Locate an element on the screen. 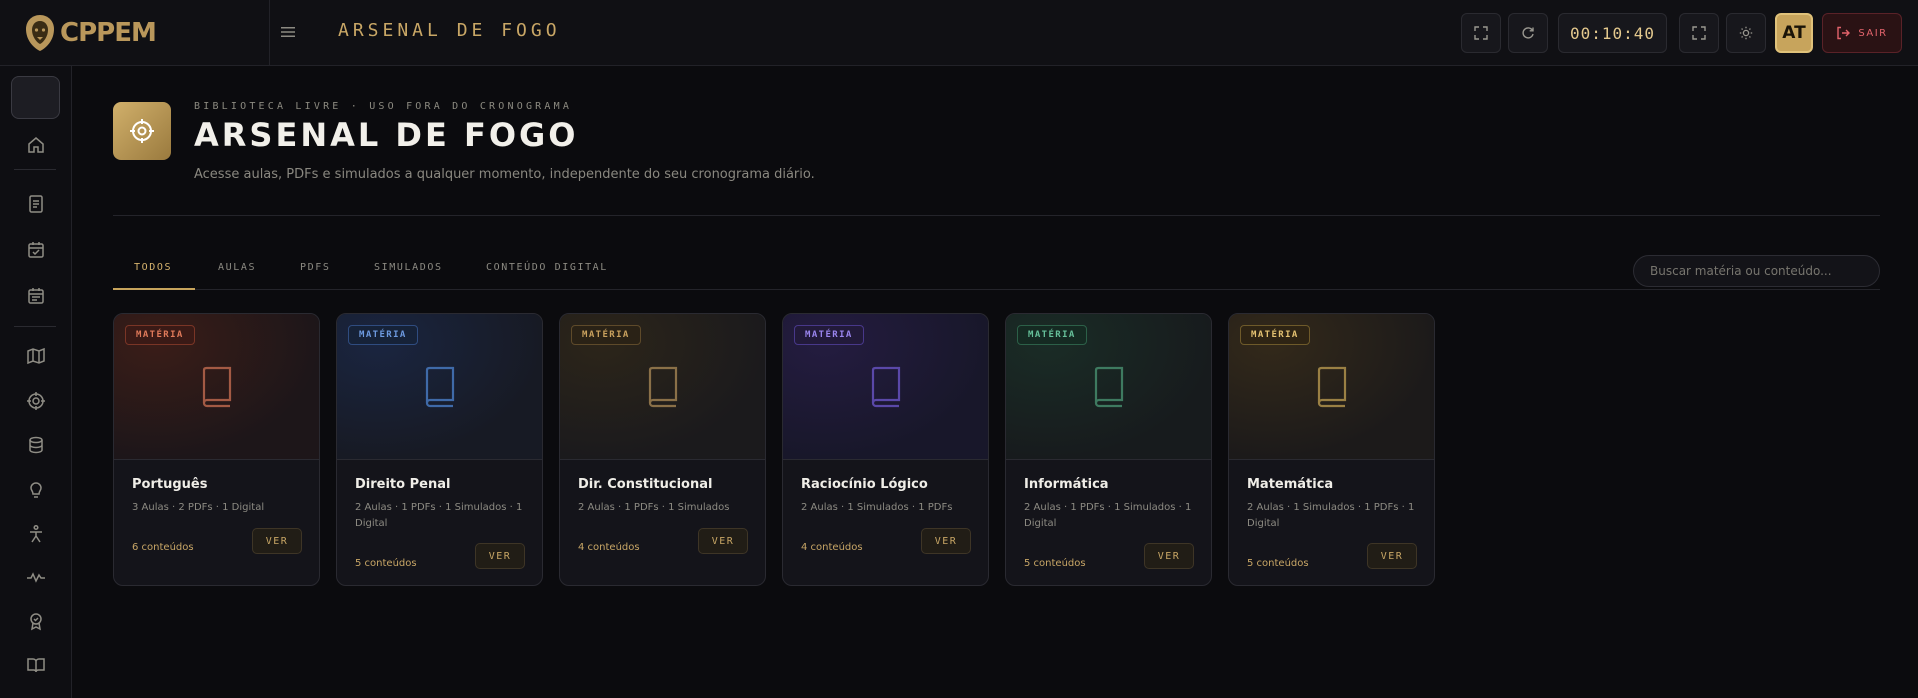  sidebar-item-tips is located at coordinates (36, 490).